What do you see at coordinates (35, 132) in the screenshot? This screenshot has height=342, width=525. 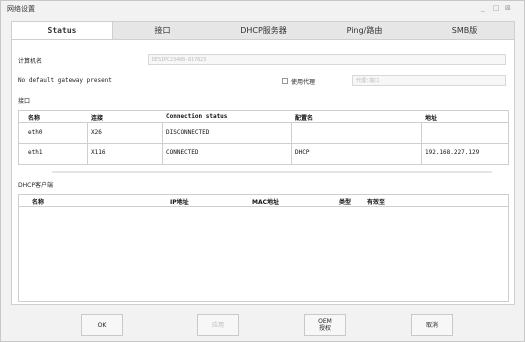 I see `table-cell: eth0` at bounding box center [35, 132].